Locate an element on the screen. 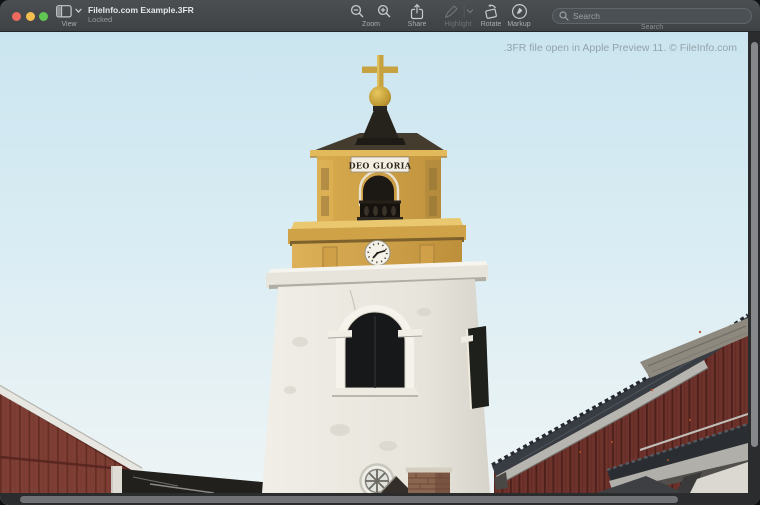 Image resolution: width=760 pixels, height=505 pixels. share-label: Share is located at coordinates (417, 24).